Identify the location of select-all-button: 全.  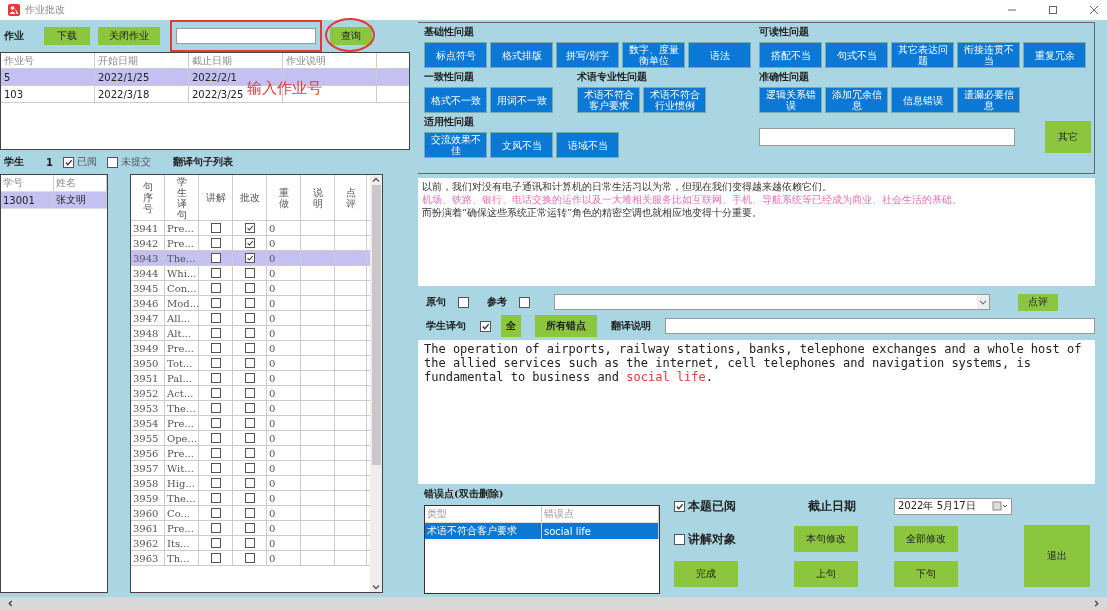
(511, 326).